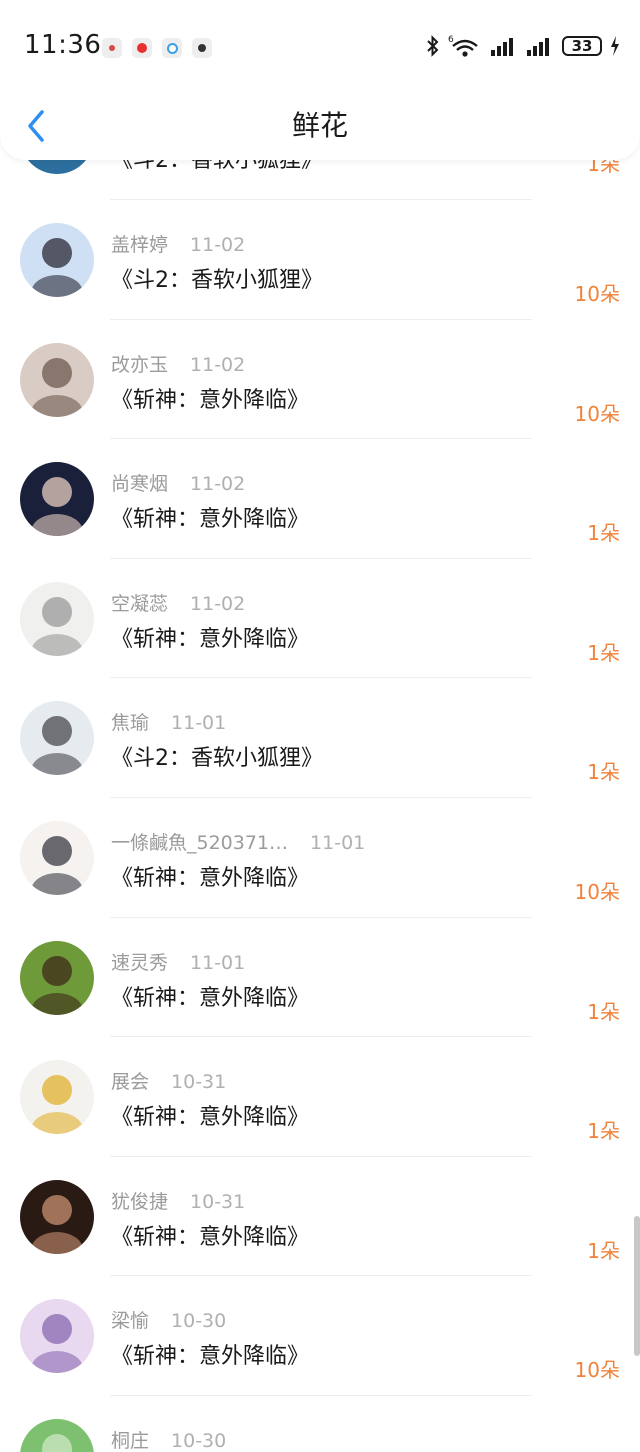  What do you see at coordinates (139, 963) in the screenshot?
I see `sender-name: 速灵秀` at bounding box center [139, 963].